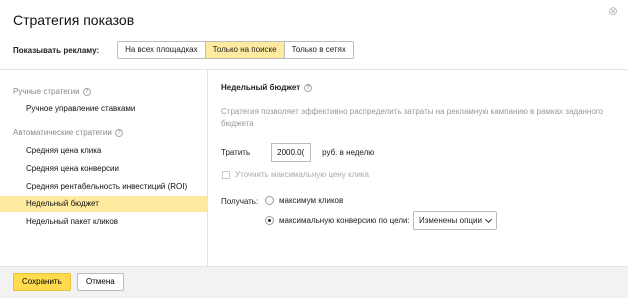 The height and width of the screenshot is (298, 628). What do you see at coordinates (348, 152) in the screenshot?
I see `spend-unit: руб. в неделю` at bounding box center [348, 152].